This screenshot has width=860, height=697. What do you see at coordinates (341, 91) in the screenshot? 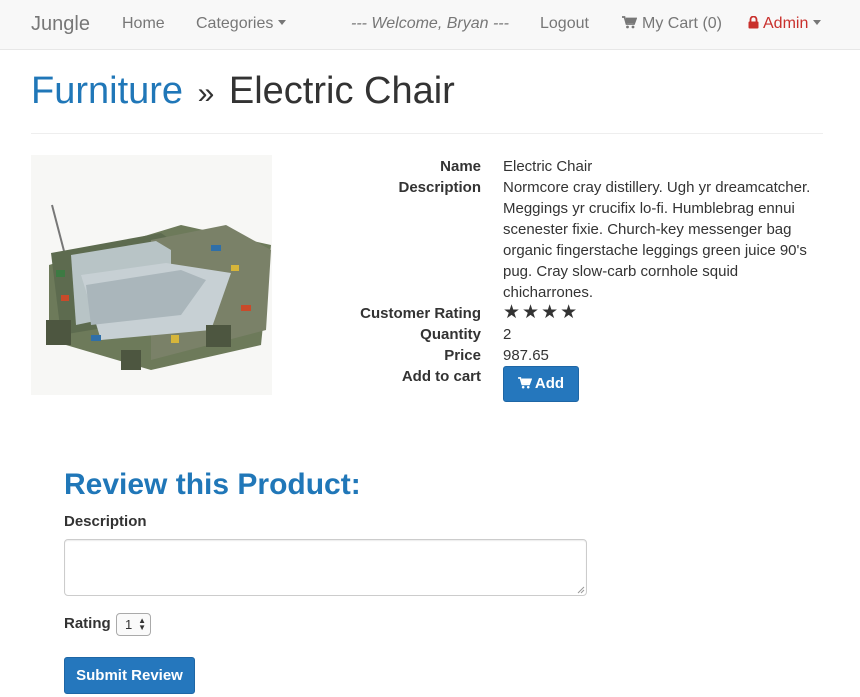
I see `product-title: Electric Chair` at bounding box center [341, 91].